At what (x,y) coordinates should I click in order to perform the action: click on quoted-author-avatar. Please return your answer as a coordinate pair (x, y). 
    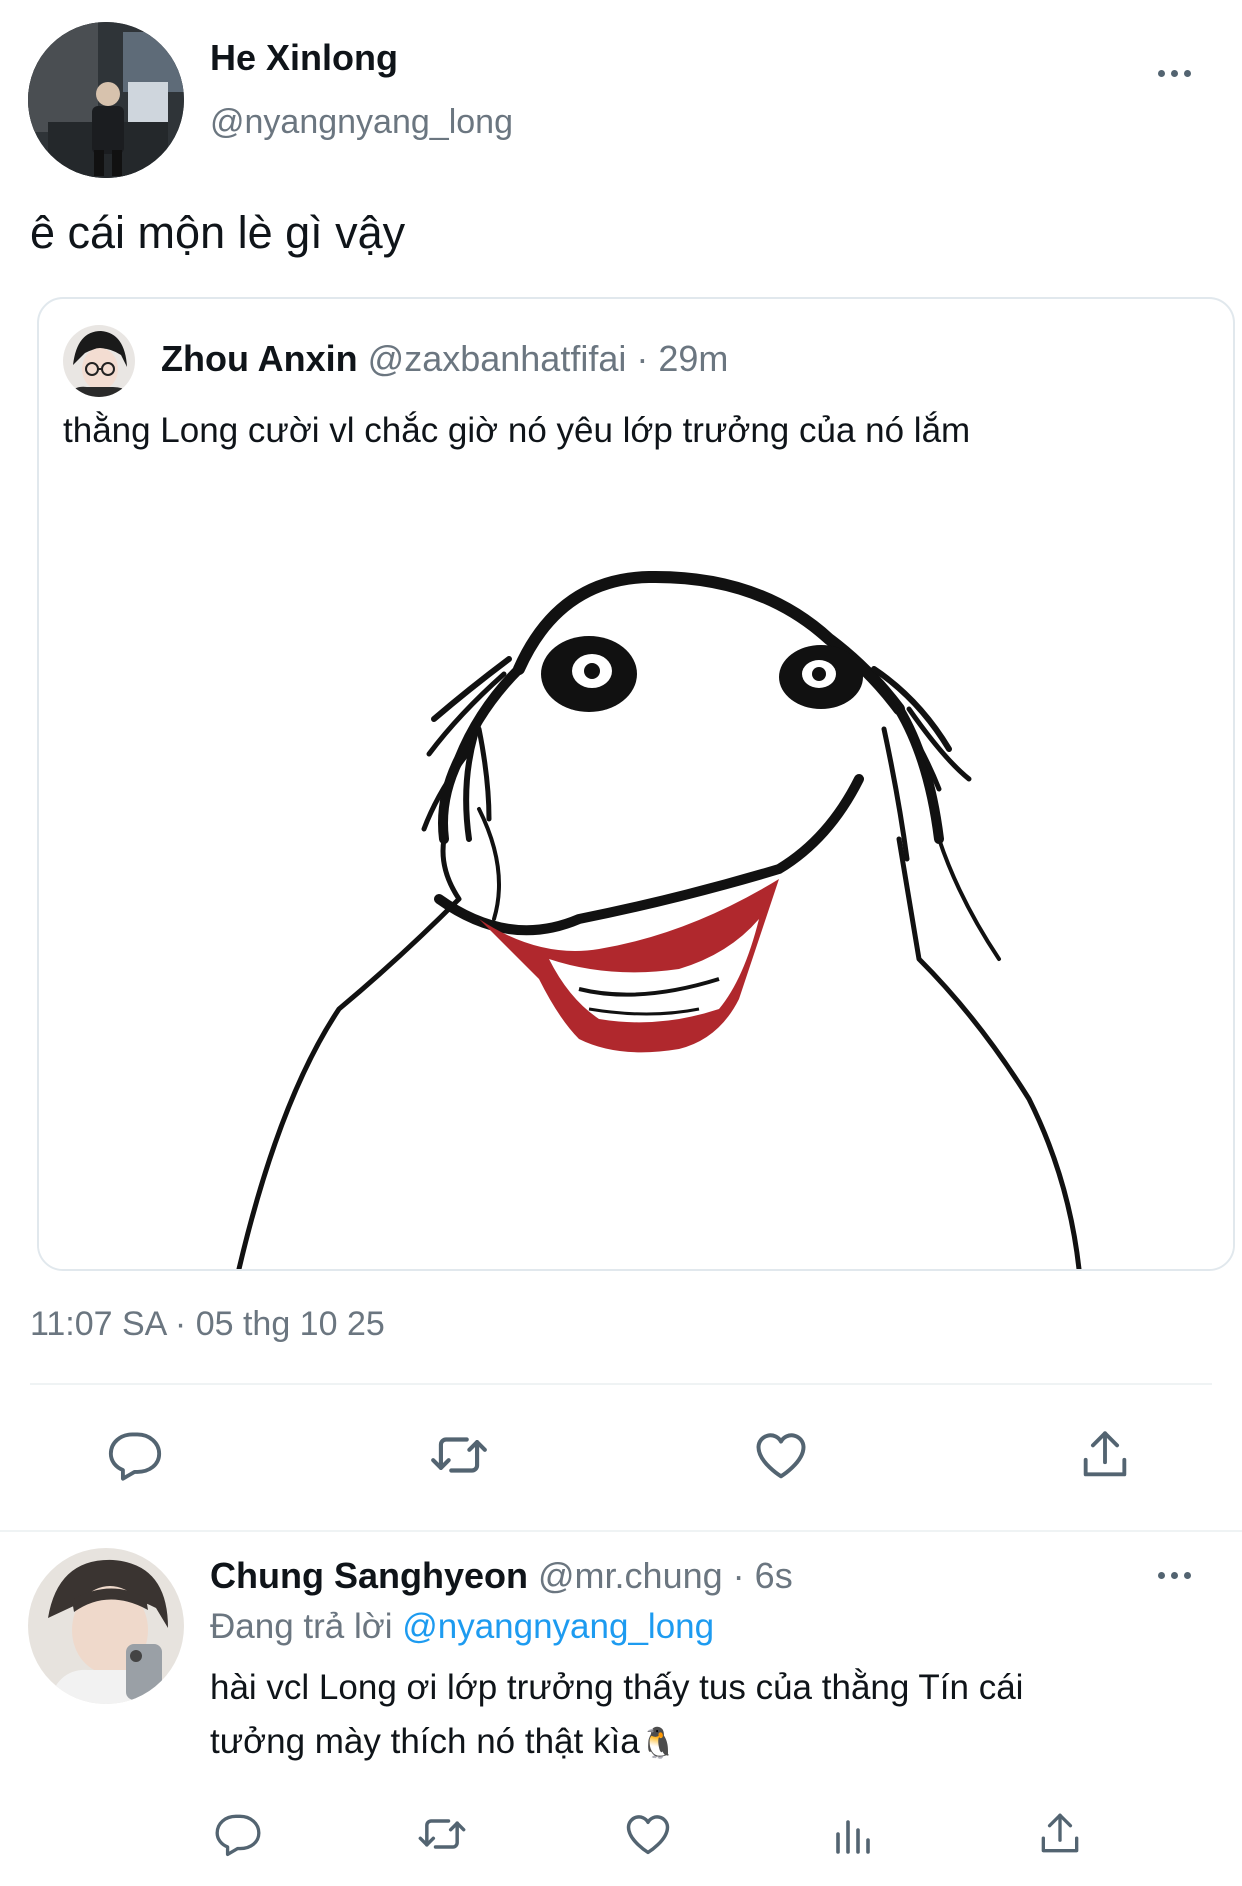
    Looking at the image, I should click on (99, 361).